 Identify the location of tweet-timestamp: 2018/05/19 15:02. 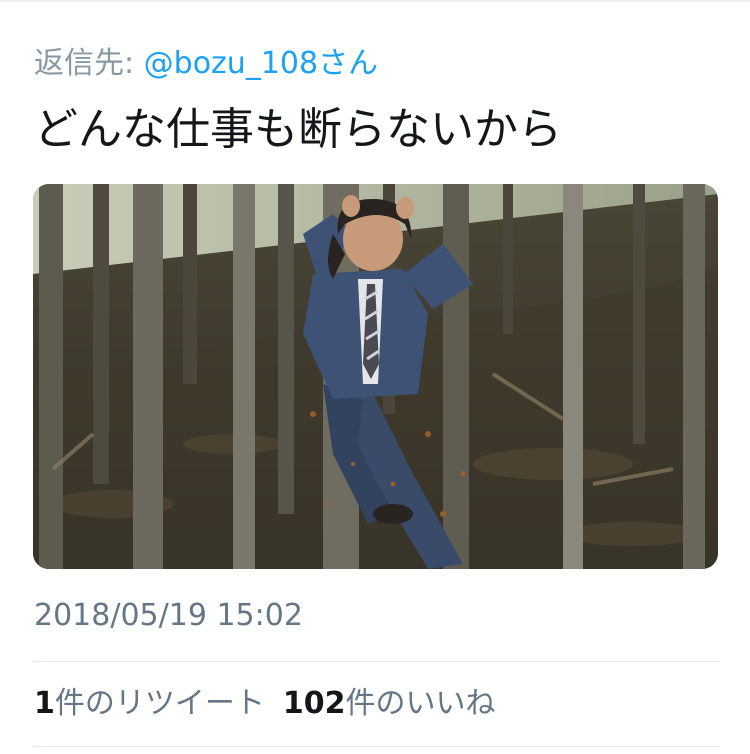
(168, 615).